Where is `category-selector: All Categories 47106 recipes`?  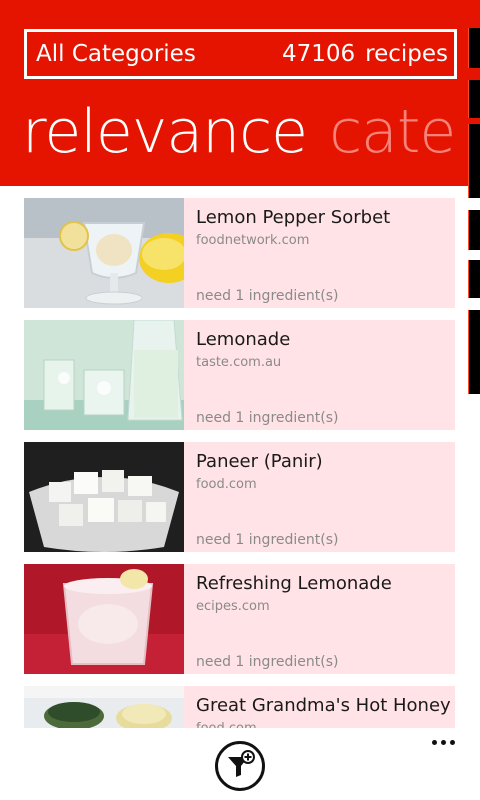 category-selector: All Categories 47106 recipes is located at coordinates (240, 54).